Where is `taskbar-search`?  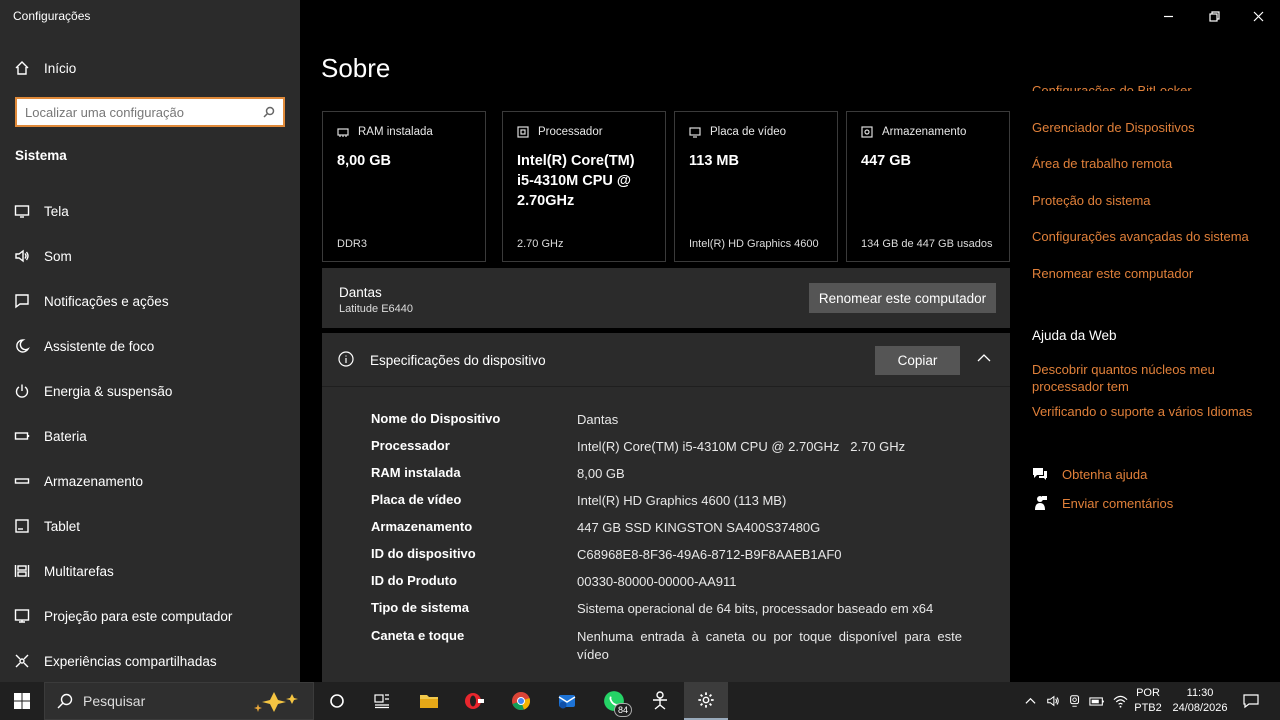 taskbar-search is located at coordinates (179, 701).